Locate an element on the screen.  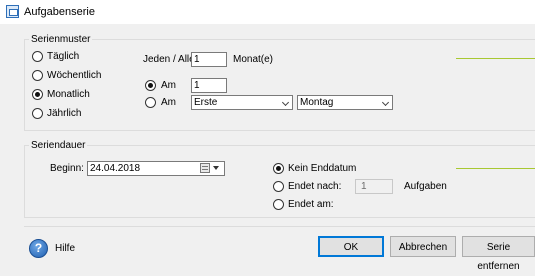
begin-label: Beginn: is located at coordinates (67, 168).